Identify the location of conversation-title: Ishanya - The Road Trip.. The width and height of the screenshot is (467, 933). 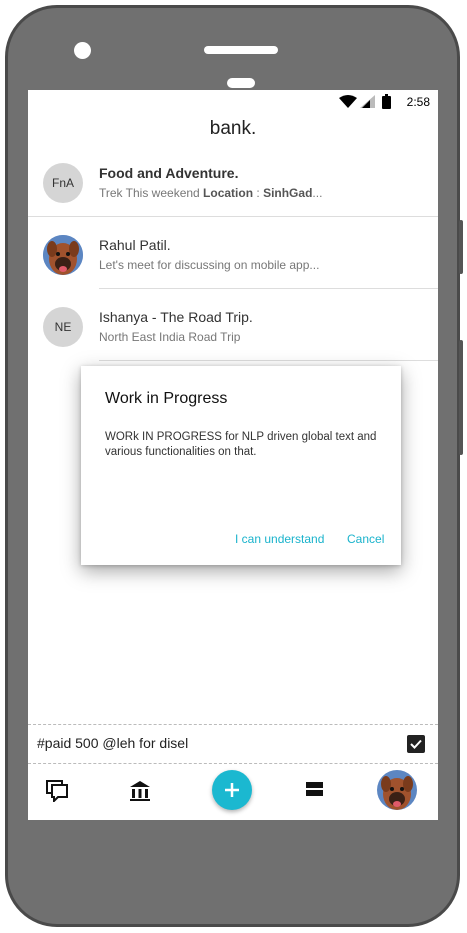
(176, 317).